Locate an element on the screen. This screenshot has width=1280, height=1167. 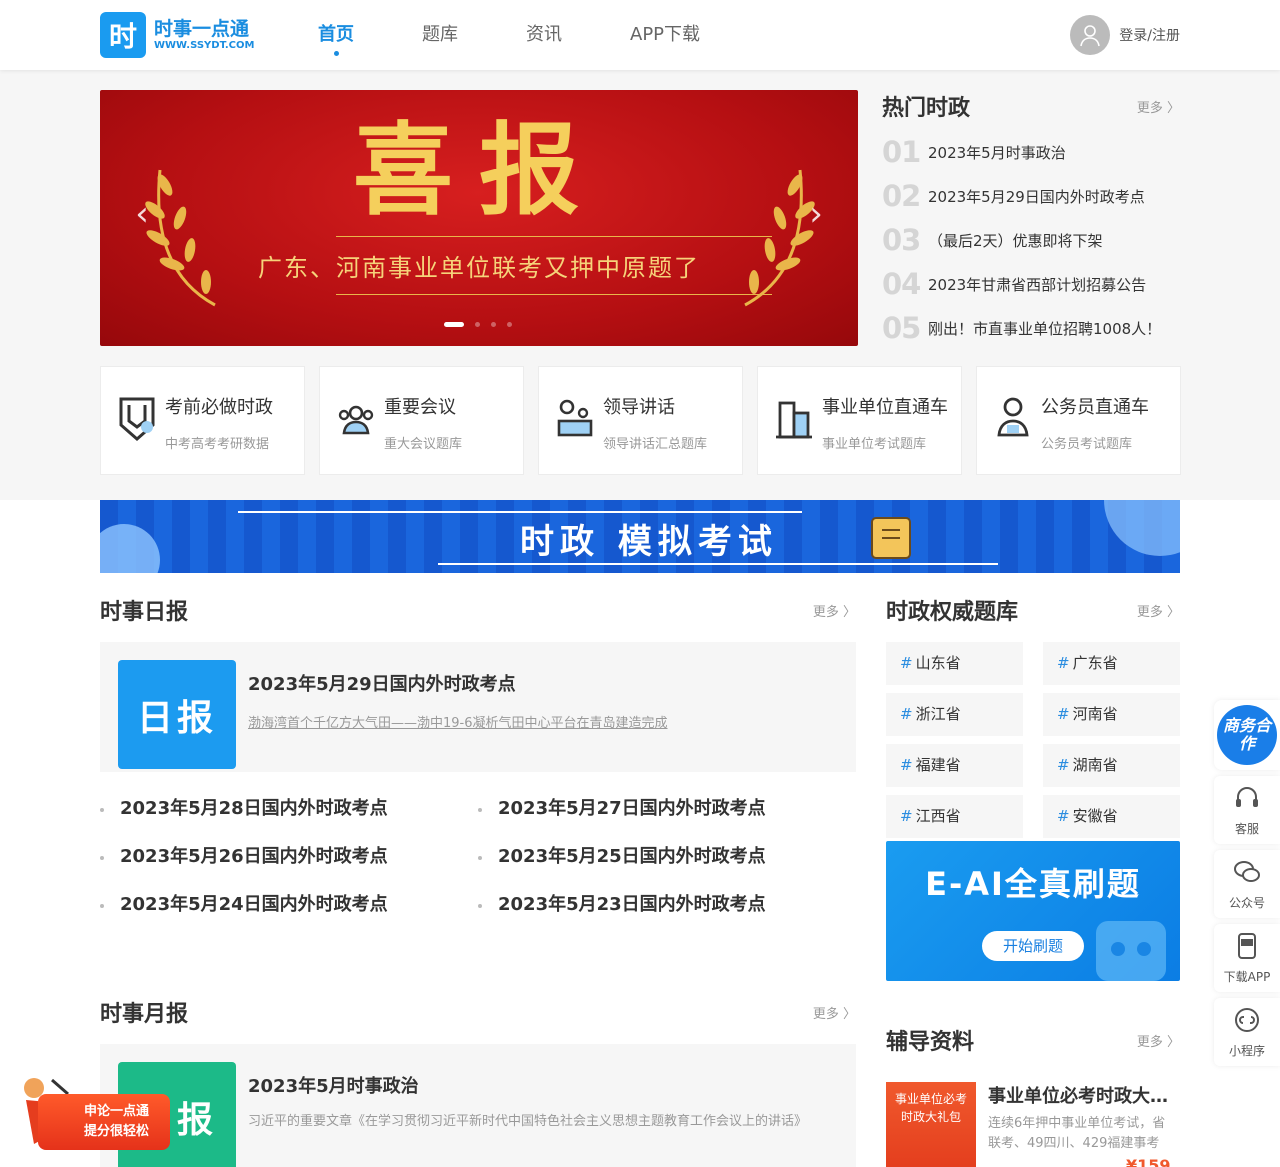
hot-news-more-link: 更多 〉 is located at coordinates (1158, 106).